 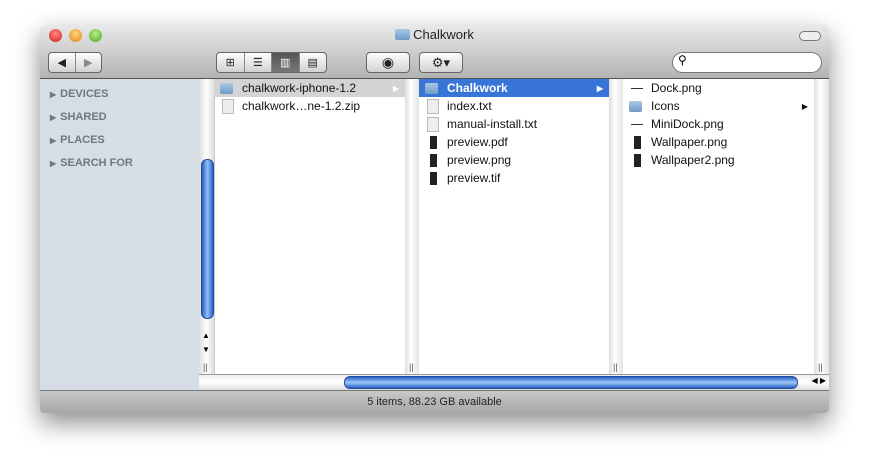 I want to click on file-name: preview.pdf, so click(x=477, y=142).